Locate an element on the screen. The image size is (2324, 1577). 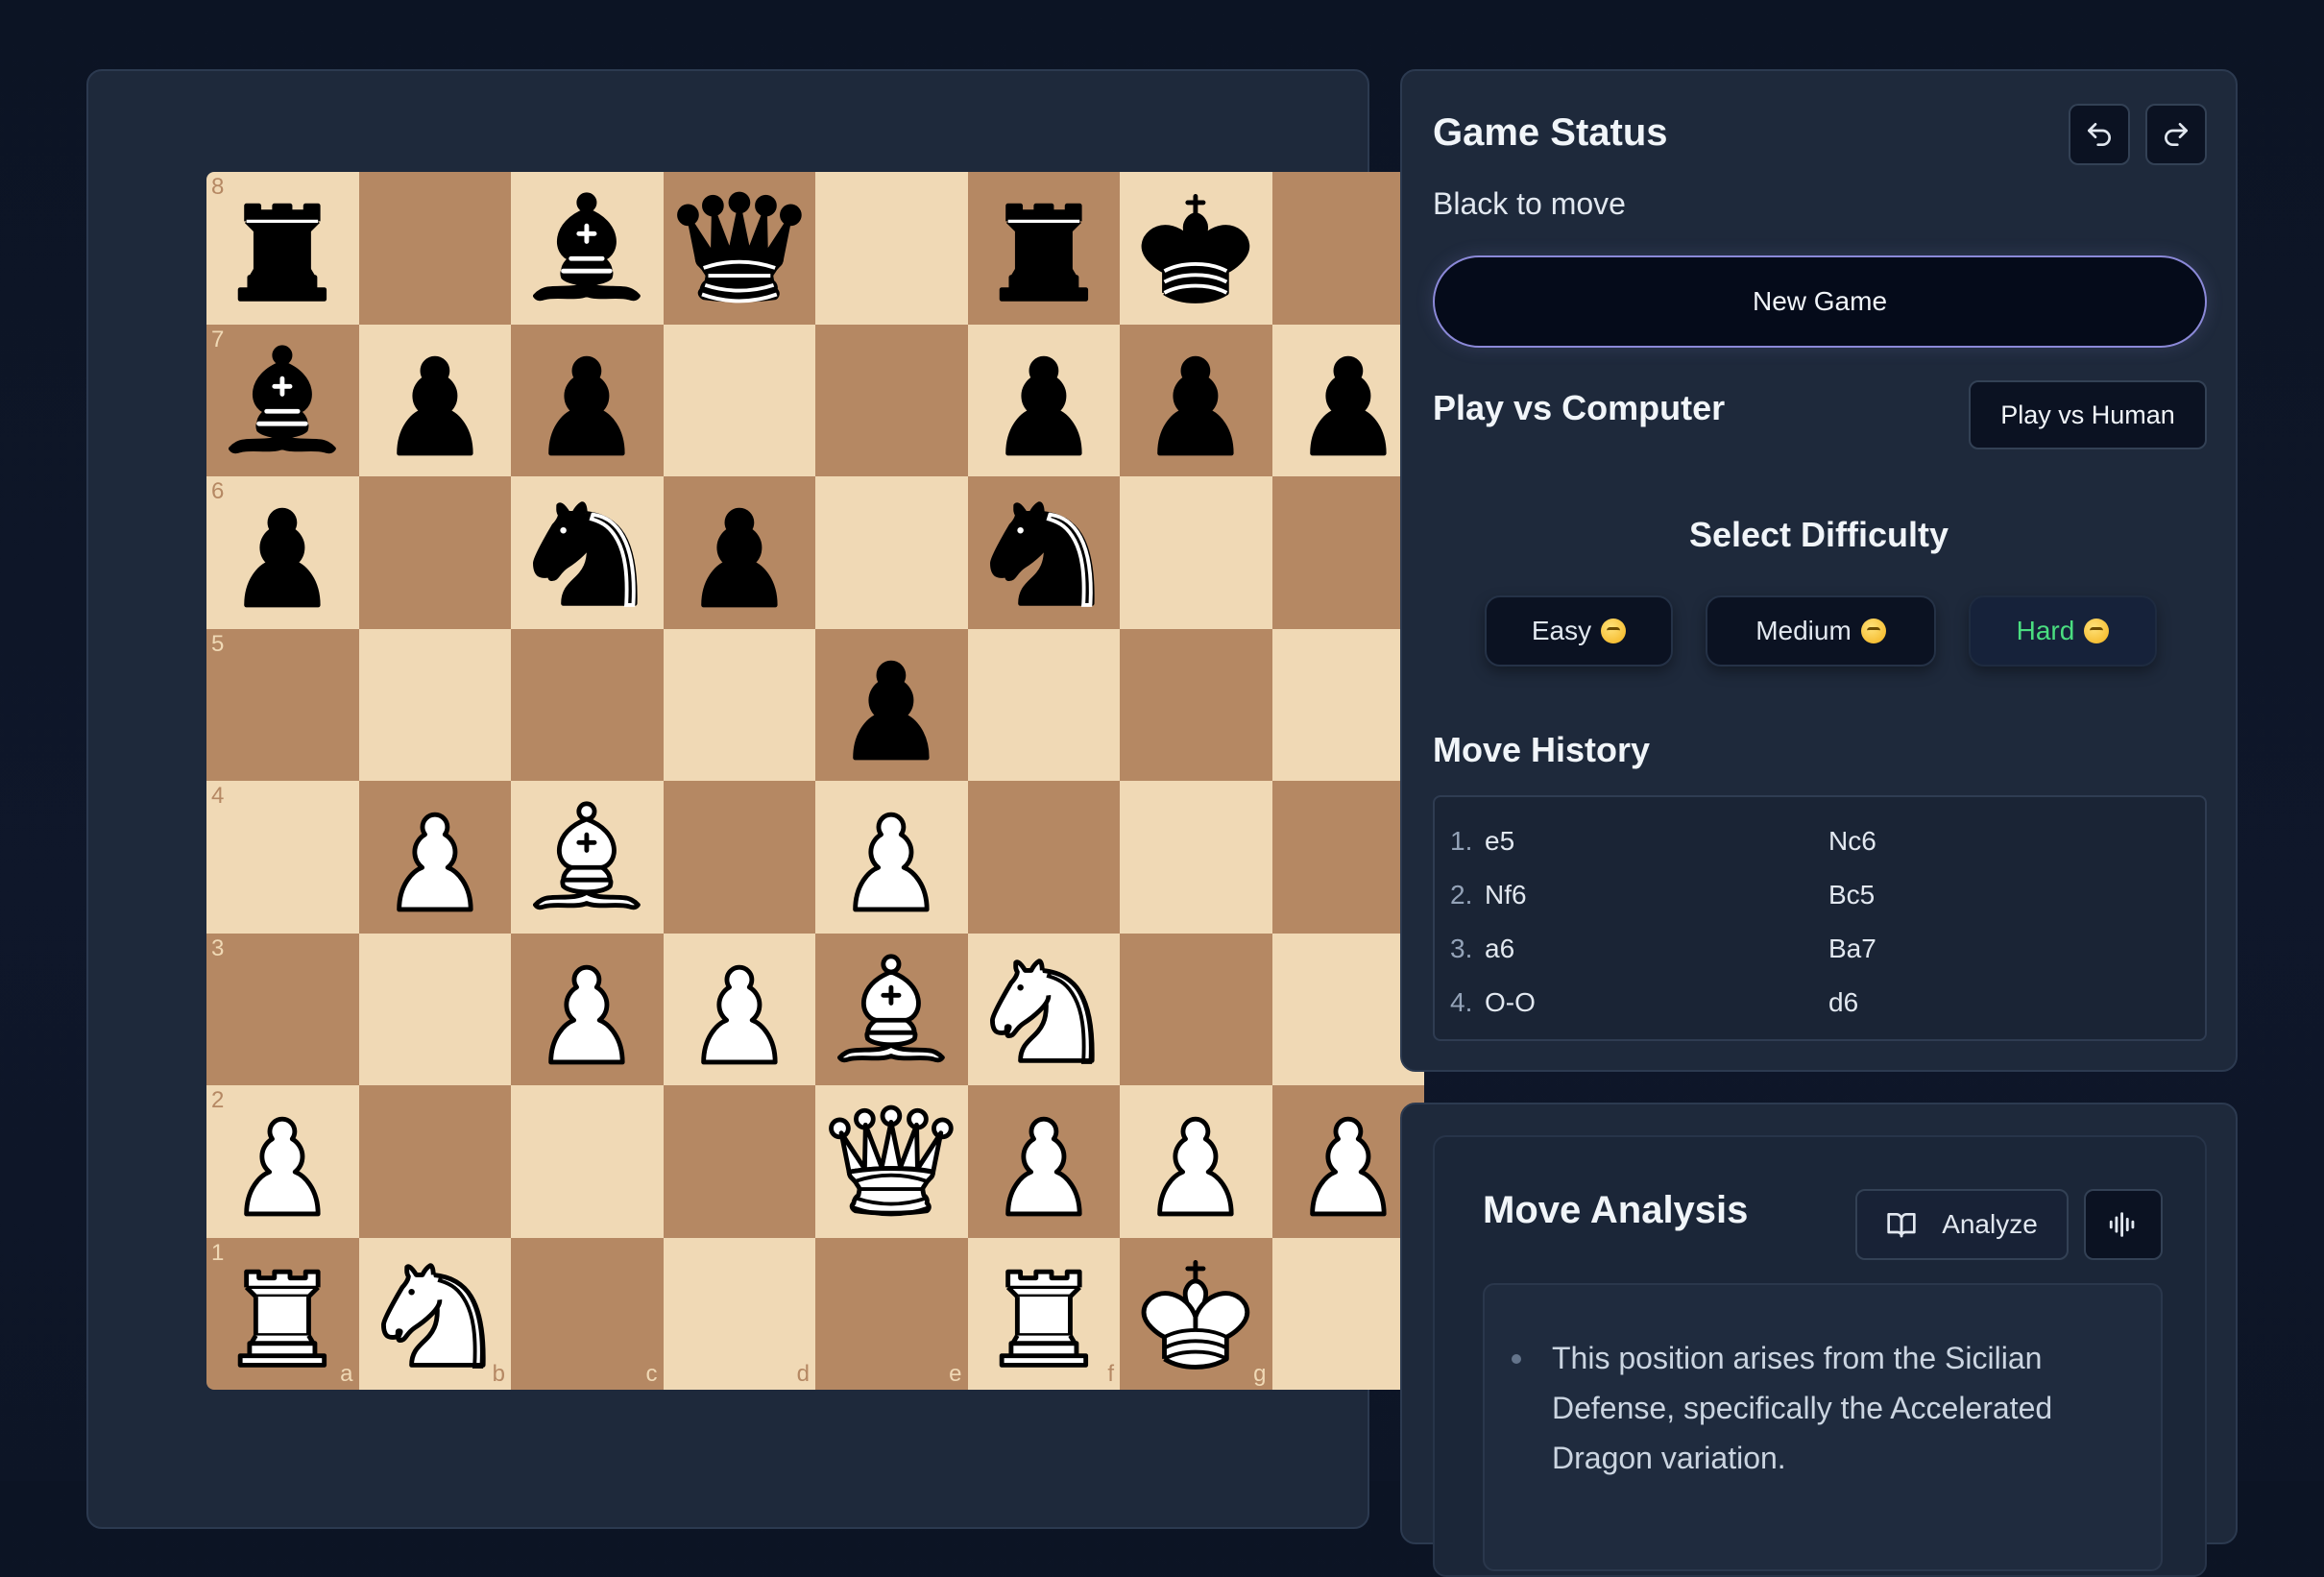
square-g5 is located at coordinates (1196, 704).